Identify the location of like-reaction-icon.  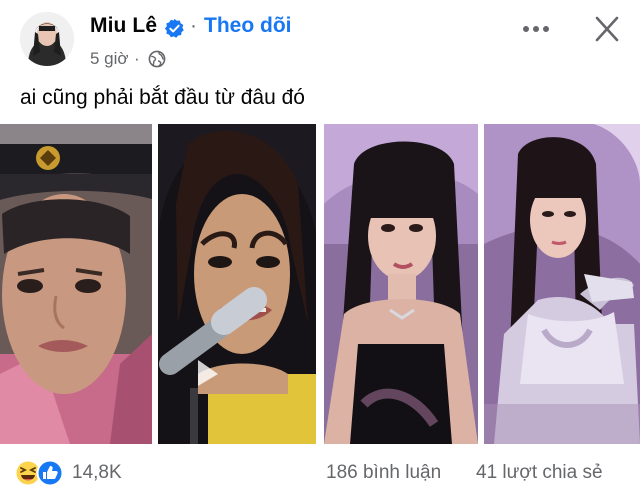
(50, 473).